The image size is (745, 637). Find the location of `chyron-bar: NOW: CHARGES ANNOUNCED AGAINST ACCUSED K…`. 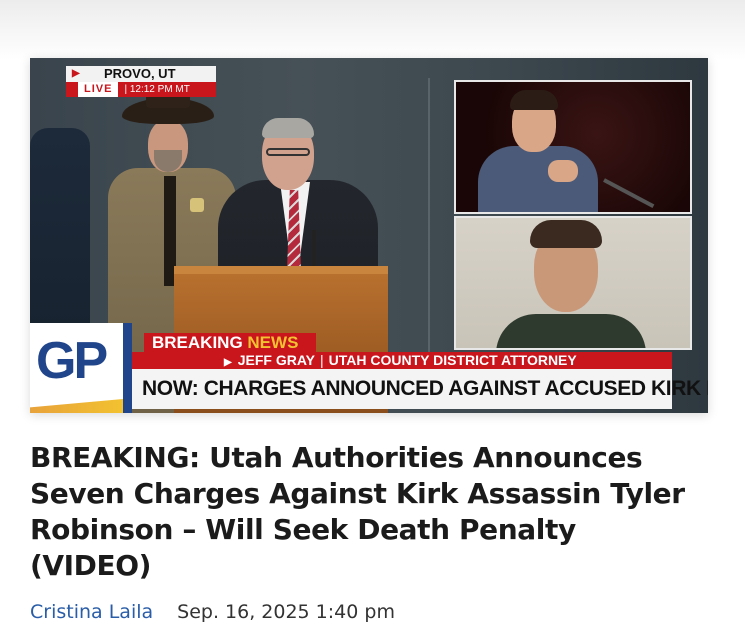

chyron-bar: NOW: CHARGES ANNOUNCED AGAINST ACCUSED K… is located at coordinates (420, 389).